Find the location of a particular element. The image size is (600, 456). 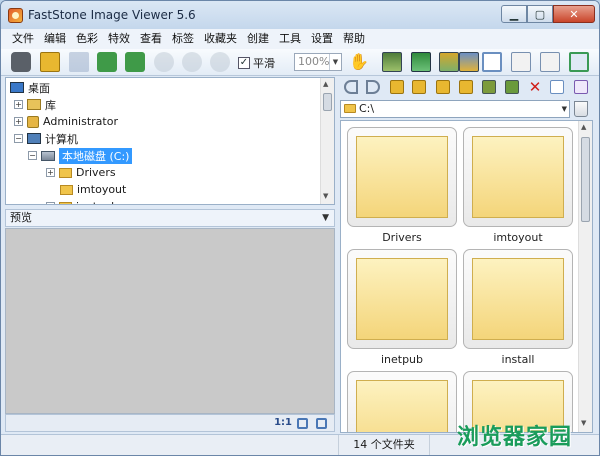

next-icon is located at coordinates (135, 62).